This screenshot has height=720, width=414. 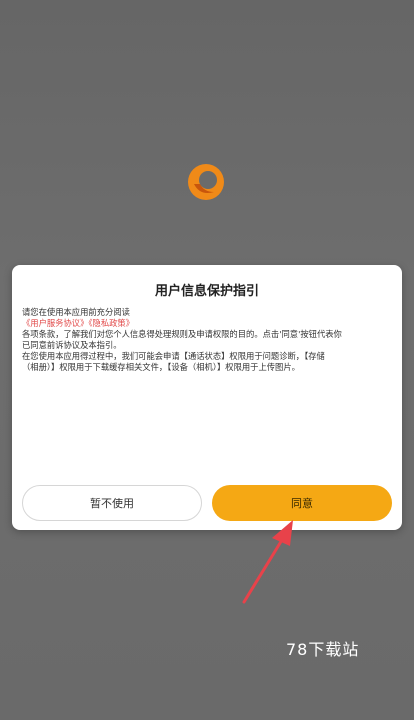 What do you see at coordinates (206, 182) in the screenshot?
I see `app-logo-icon` at bounding box center [206, 182].